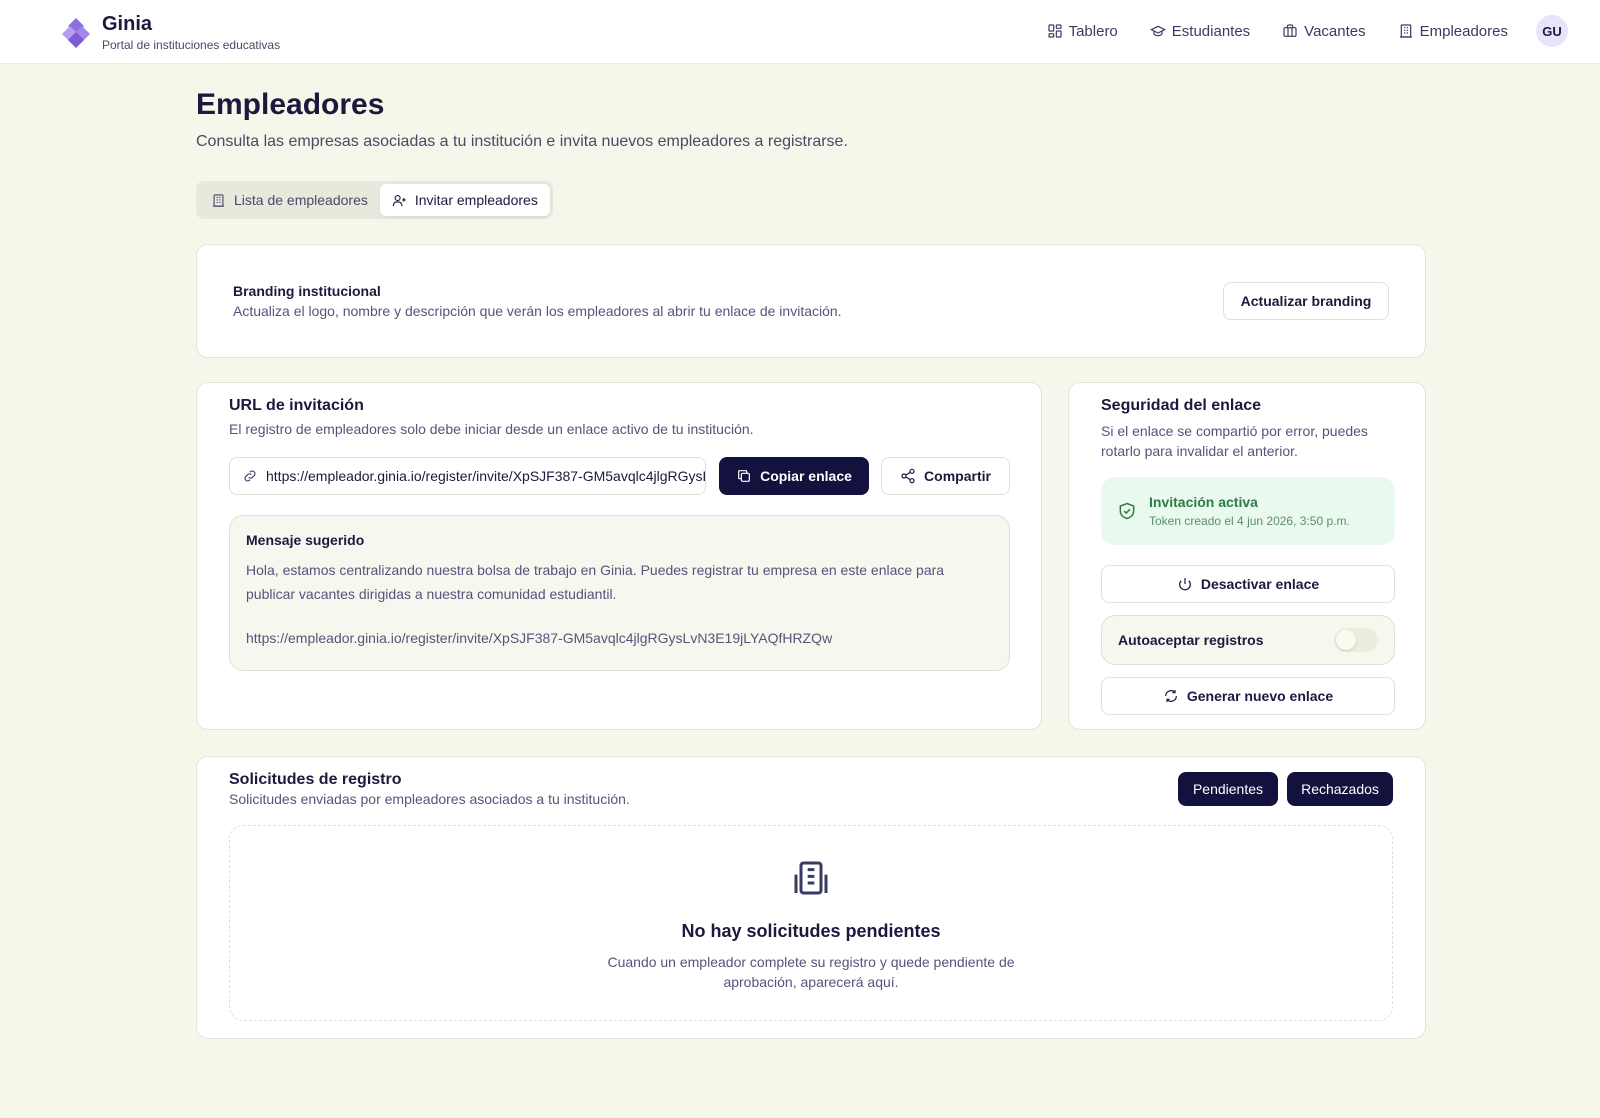 The width and height of the screenshot is (1600, 1118). What do you see at coordinates (1093, 31) in the screenshot?
I see `nav-item-label: Tablero` at bounding box center [1093, 31].